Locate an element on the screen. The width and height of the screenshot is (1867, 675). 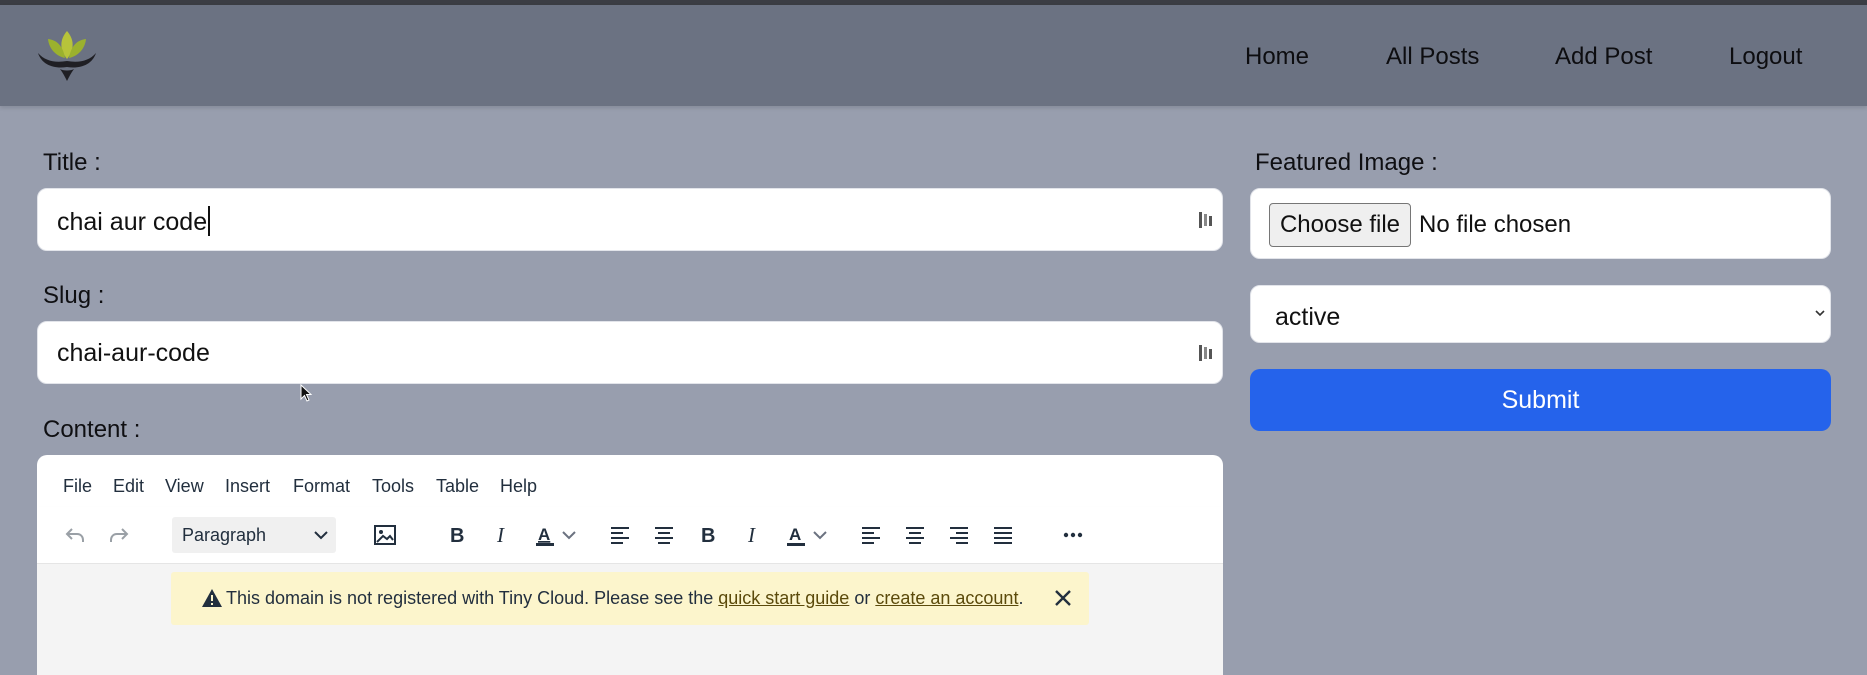
undo-icon is located at coordinates (75, 535).